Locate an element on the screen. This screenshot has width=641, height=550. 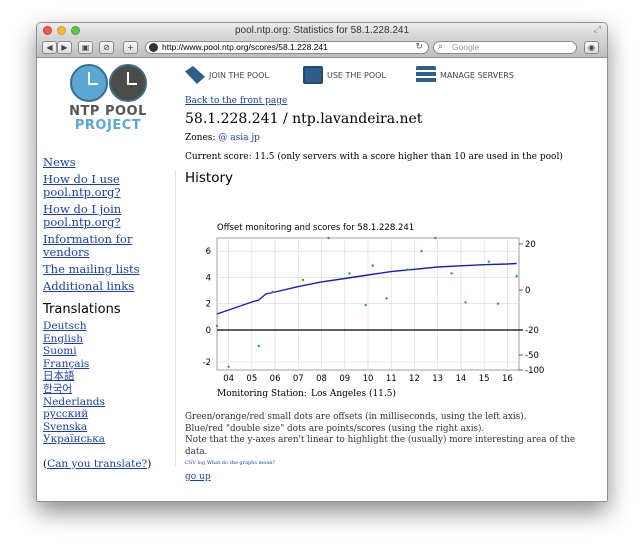
nav-join-label: JOIN THE POOL is located at coordinates (239, 75).